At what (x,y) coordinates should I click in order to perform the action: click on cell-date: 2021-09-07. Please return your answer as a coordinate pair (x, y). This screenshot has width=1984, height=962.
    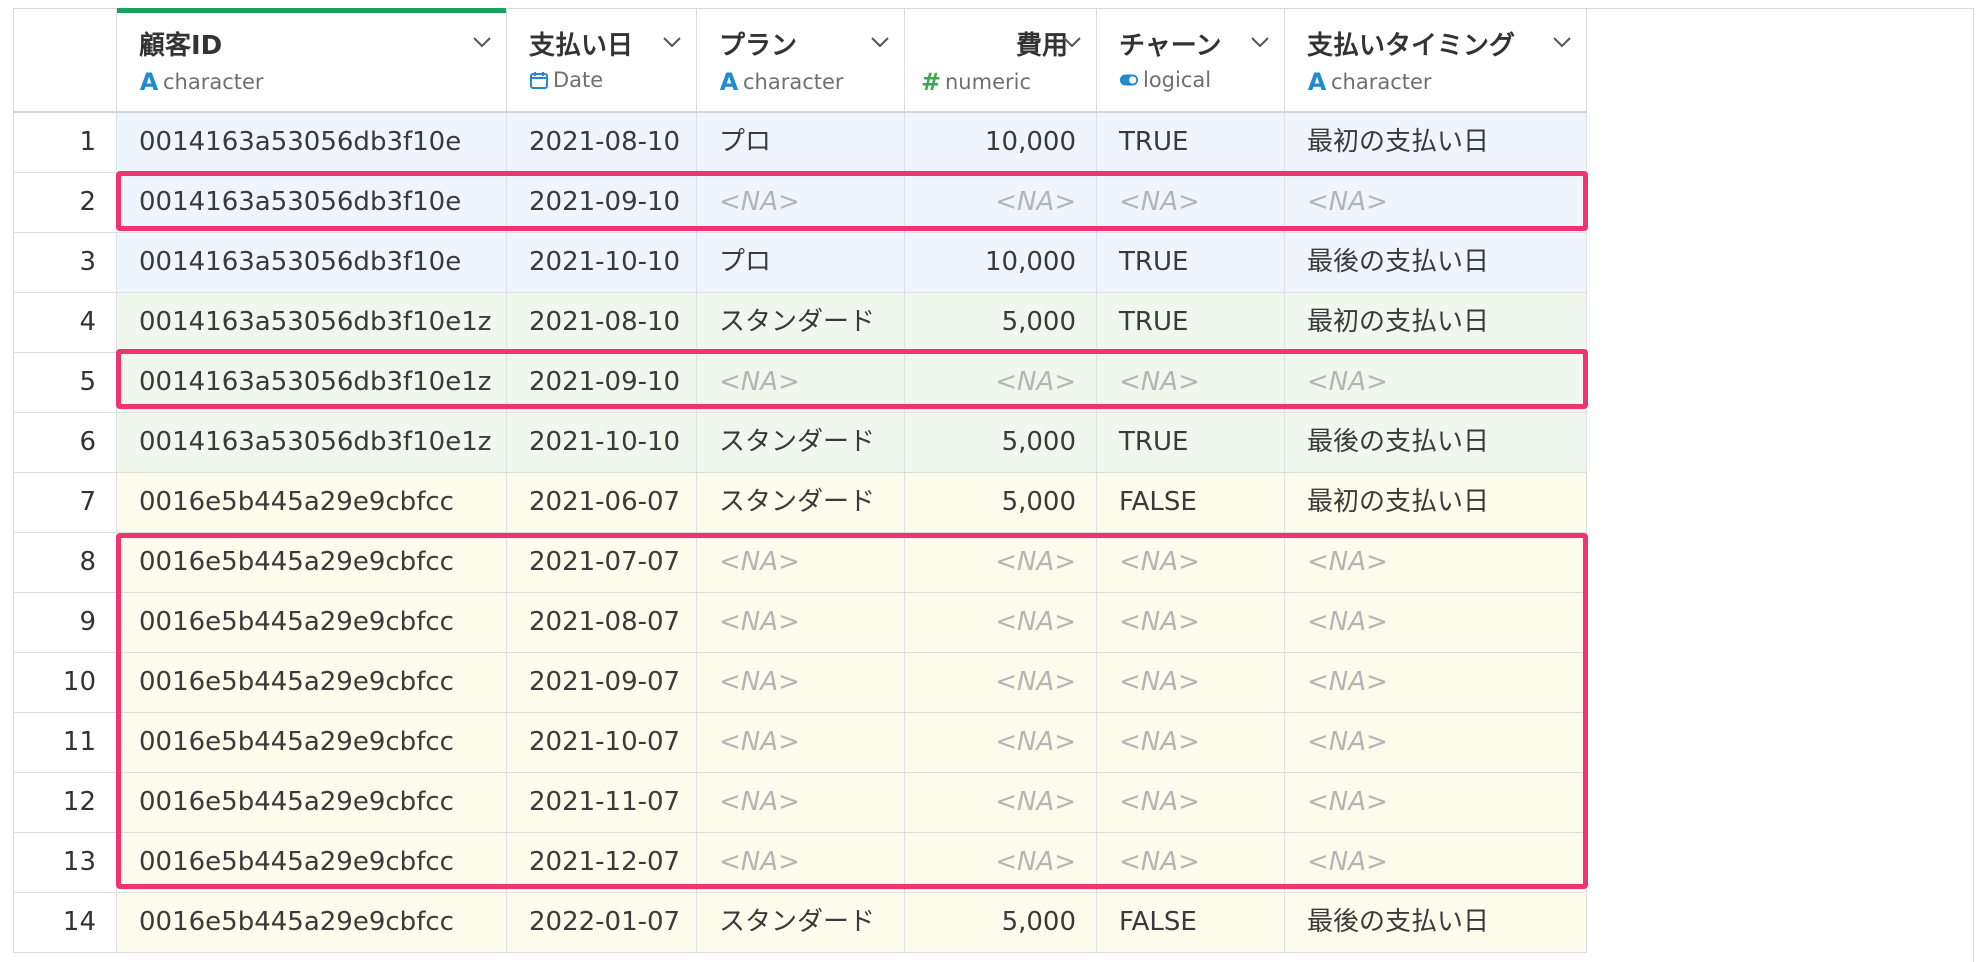
    Looking at the image, I should click on (602, 682).